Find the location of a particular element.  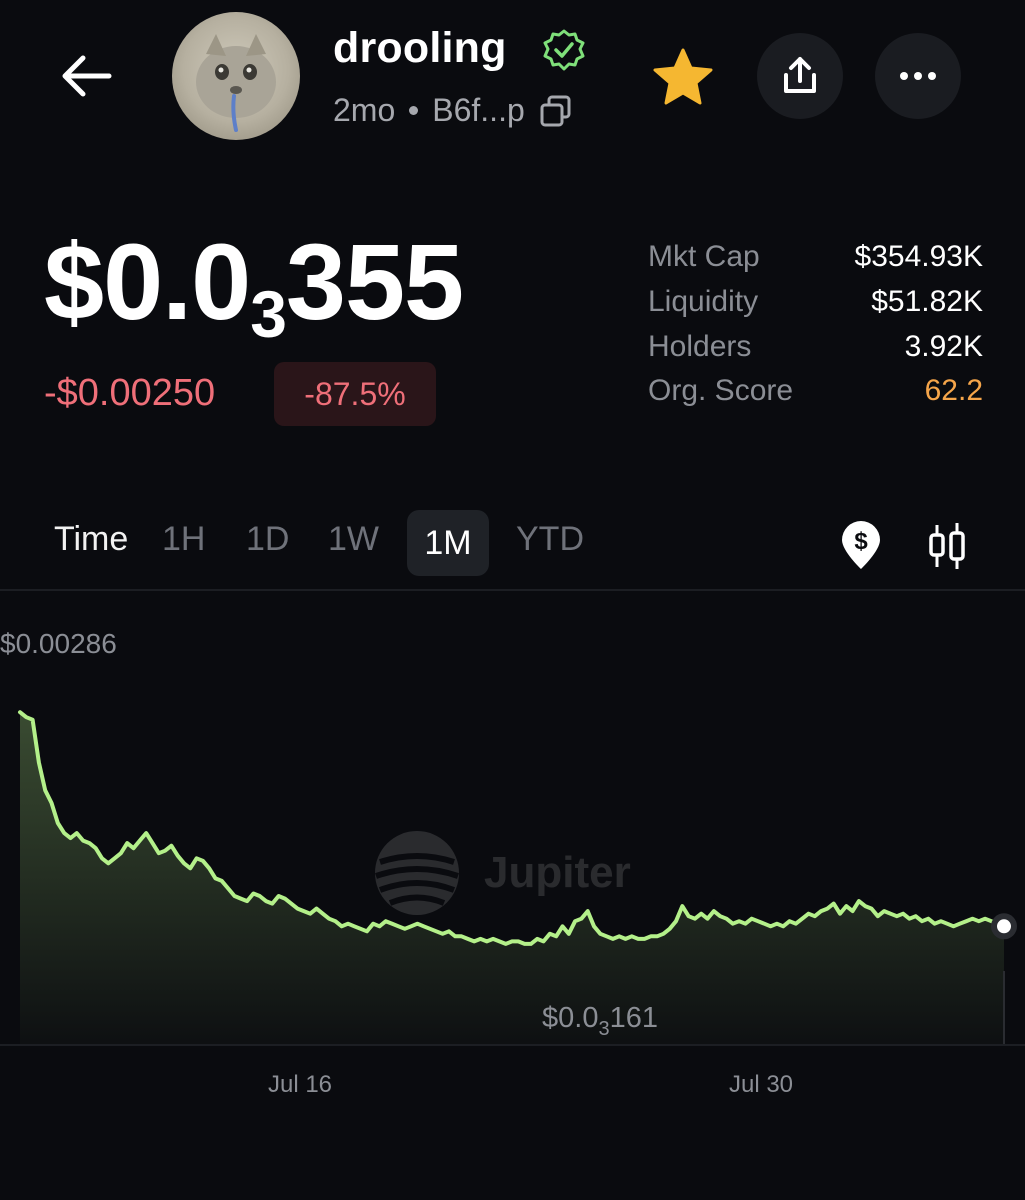

stat-label-liquidity: Liquidity is located at coordinates (703, 301).